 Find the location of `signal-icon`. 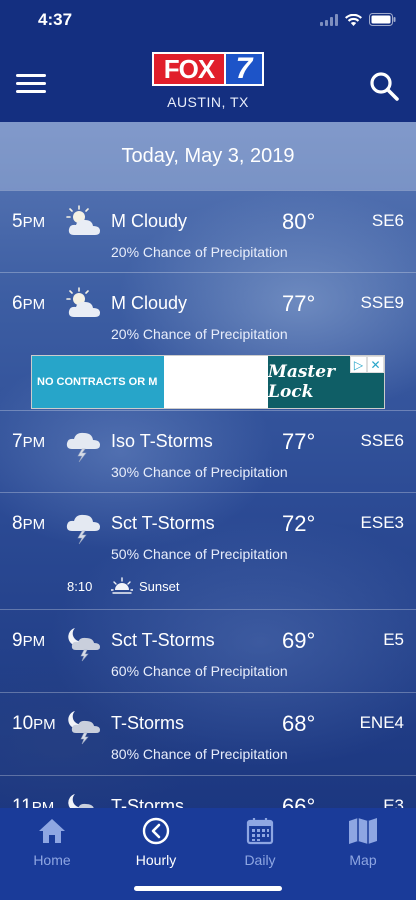

signal-icon is located at coordinates (329, 19).